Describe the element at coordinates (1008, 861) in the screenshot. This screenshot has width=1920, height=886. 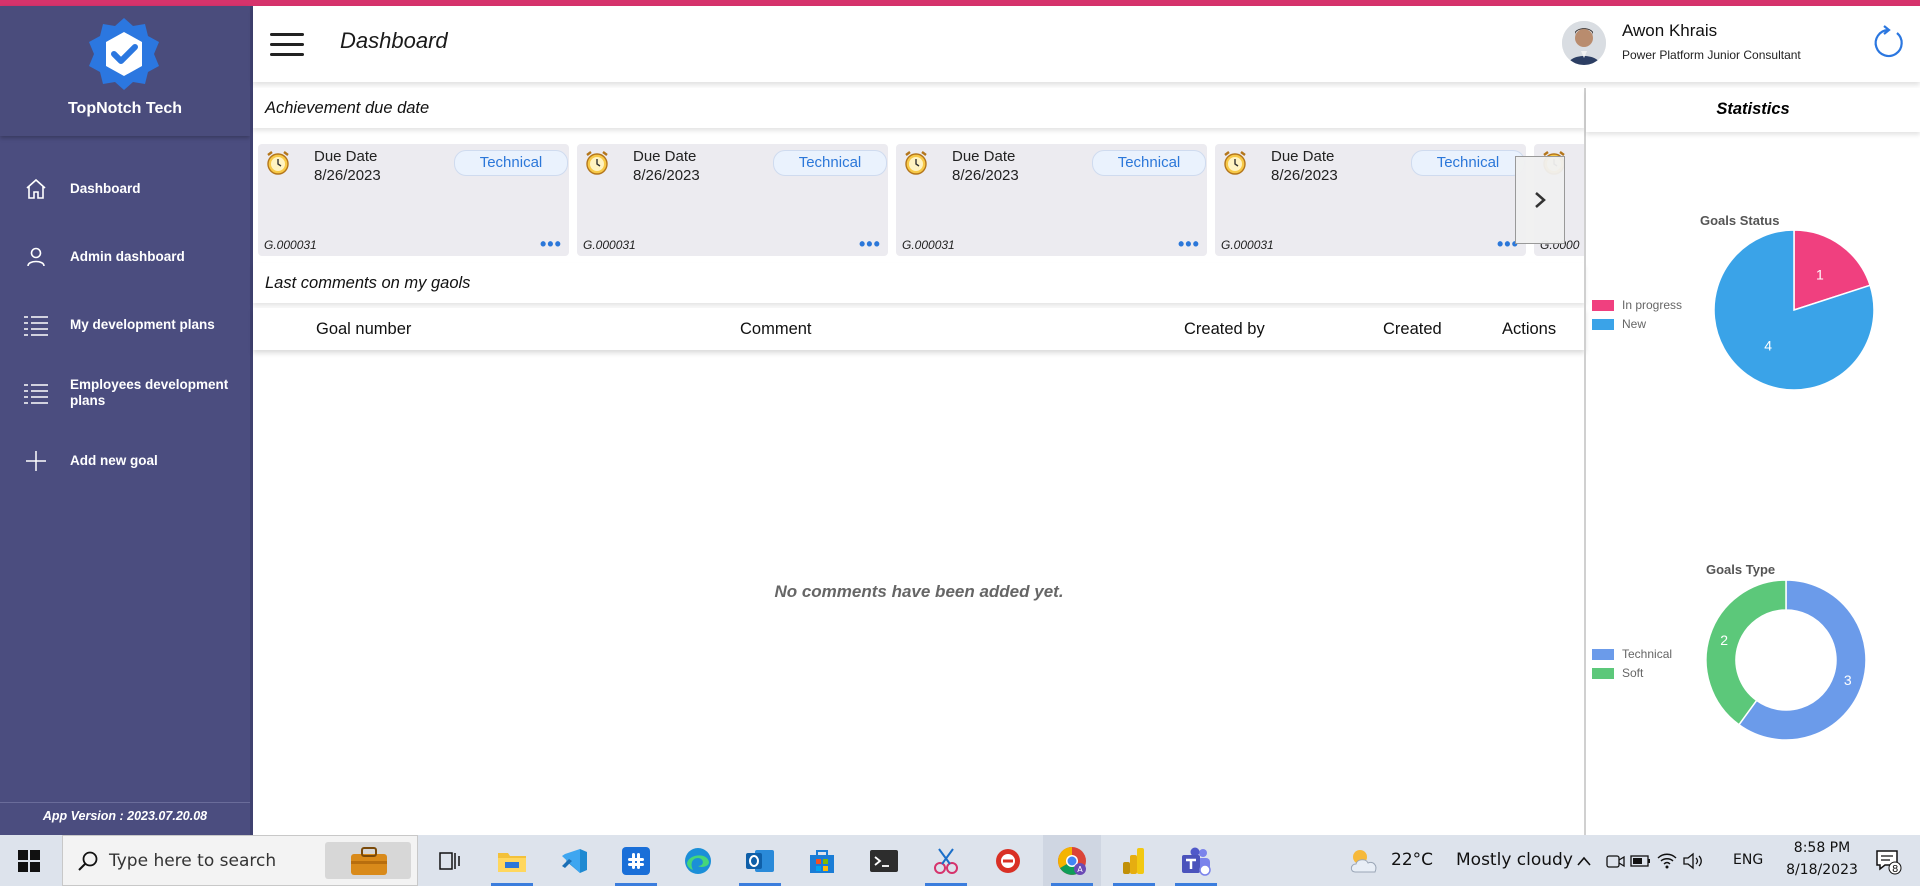
I see `app-icon` at that location.